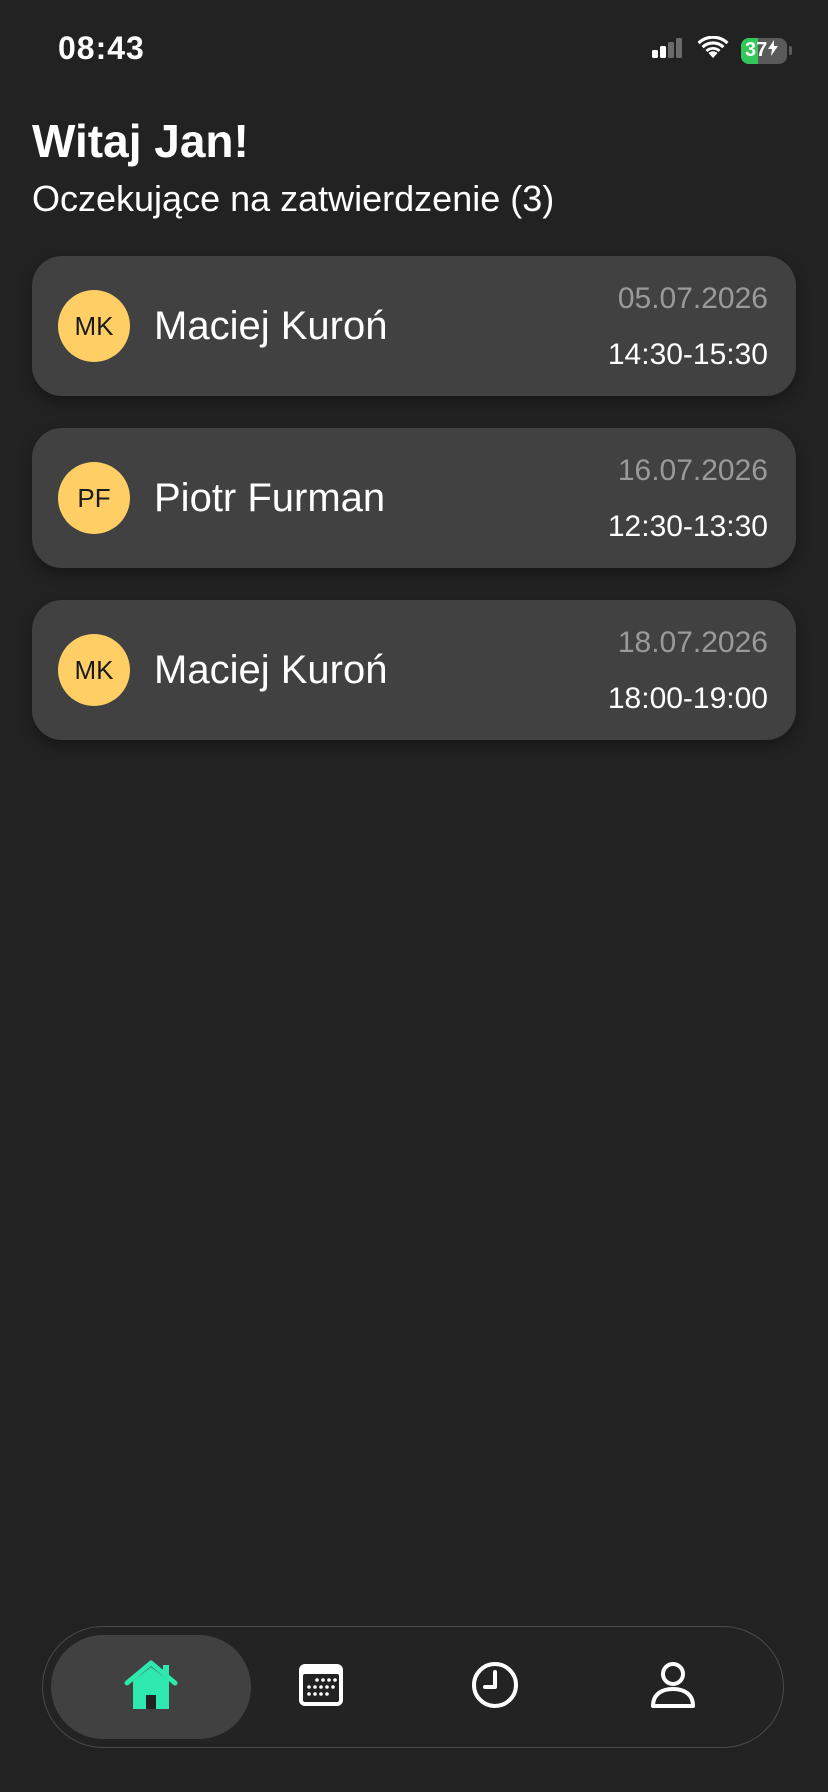  I want to click on pending-card: MK Maciej Kuroń 18.07.2026 18:00-19:00, so click(414, 670).